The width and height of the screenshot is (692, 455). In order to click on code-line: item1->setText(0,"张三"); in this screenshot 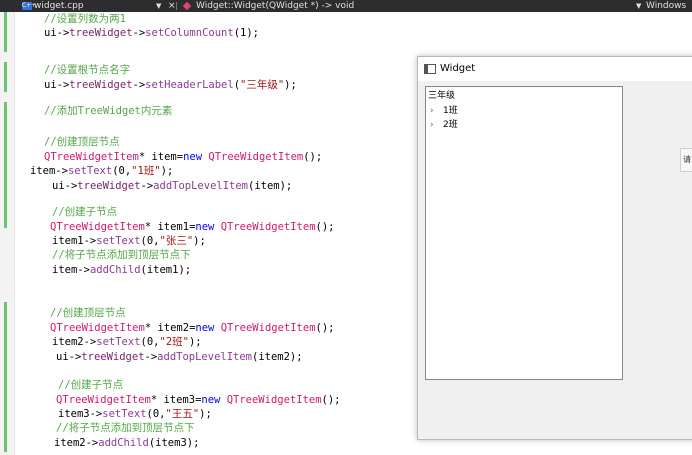, I will do `click(129, 241)`.